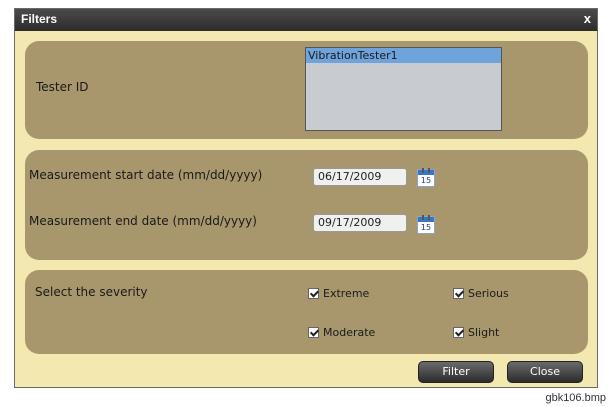 Image resolution: width=610 pixels, height=407 pixels. I want to click on dialog-title: Filters, so click(39, 19).